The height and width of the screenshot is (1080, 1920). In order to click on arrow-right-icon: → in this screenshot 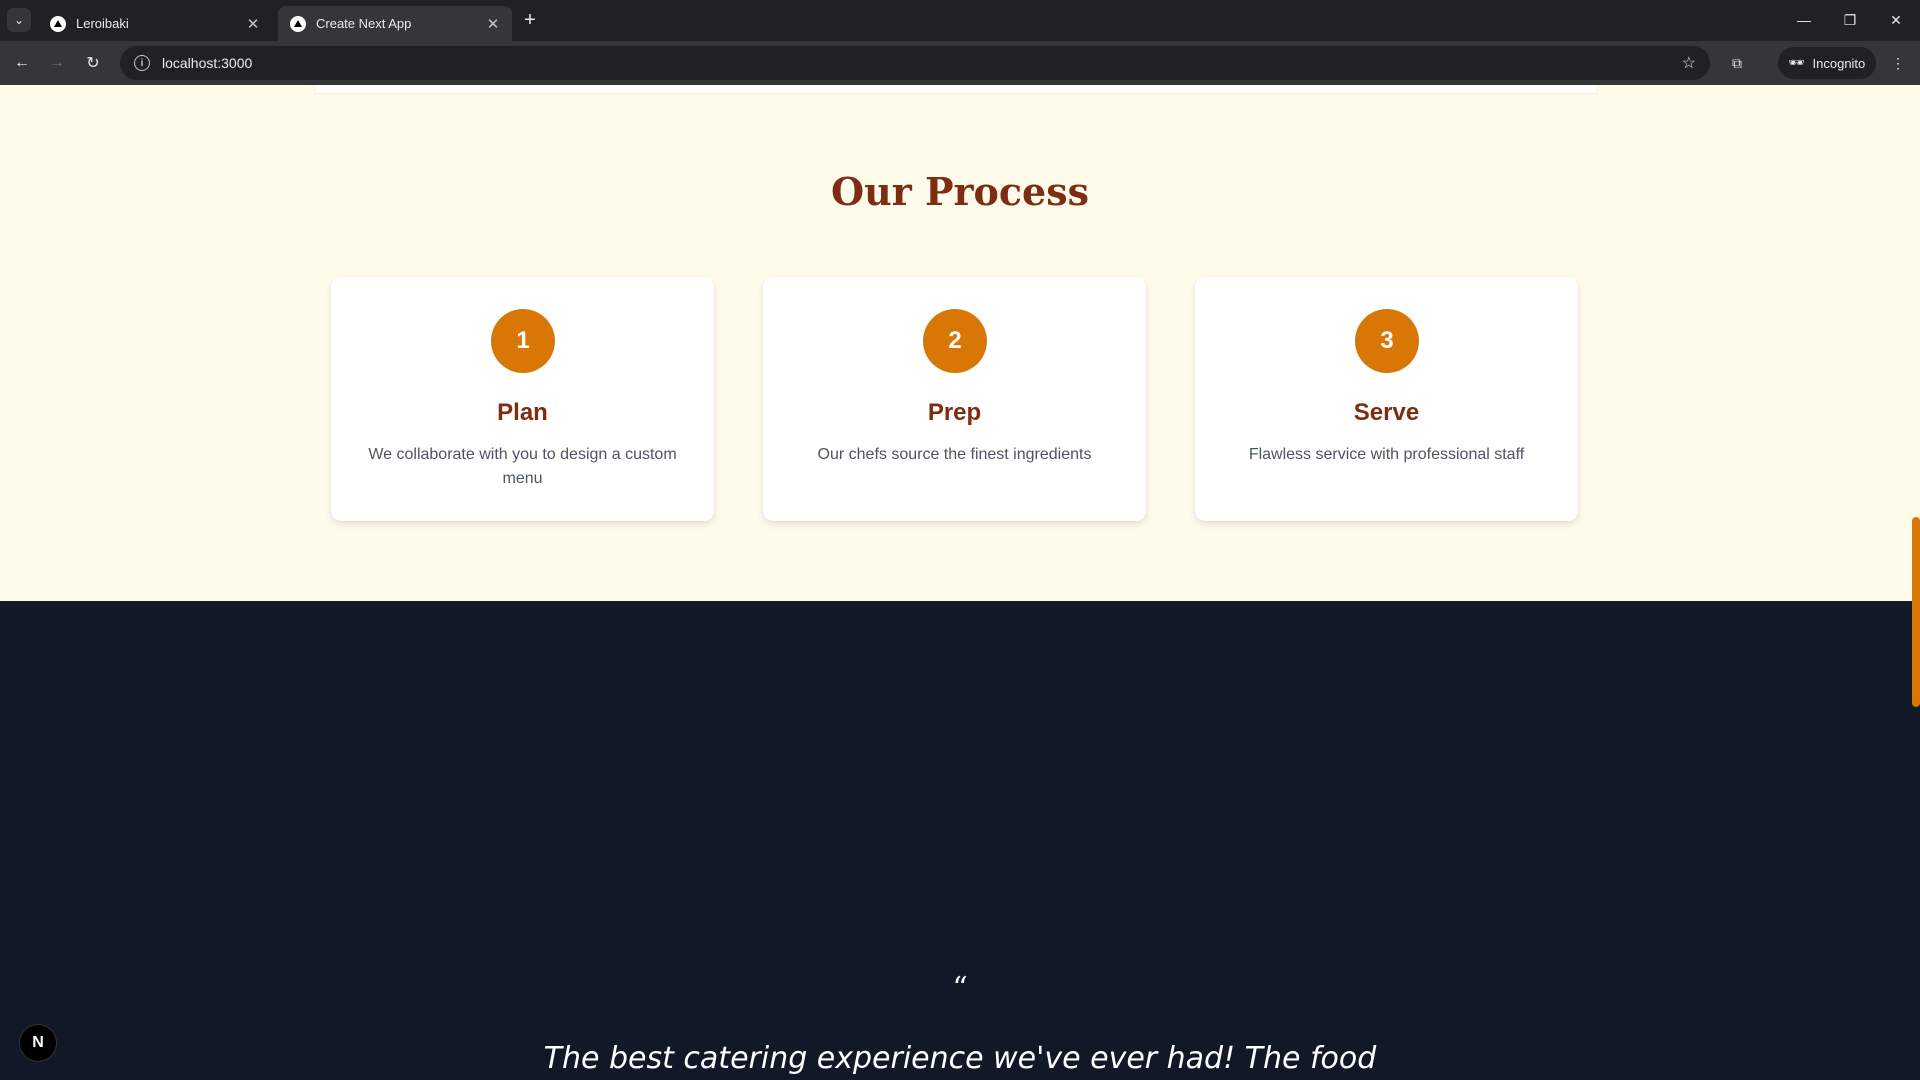, I will do `click(57, 62)`.